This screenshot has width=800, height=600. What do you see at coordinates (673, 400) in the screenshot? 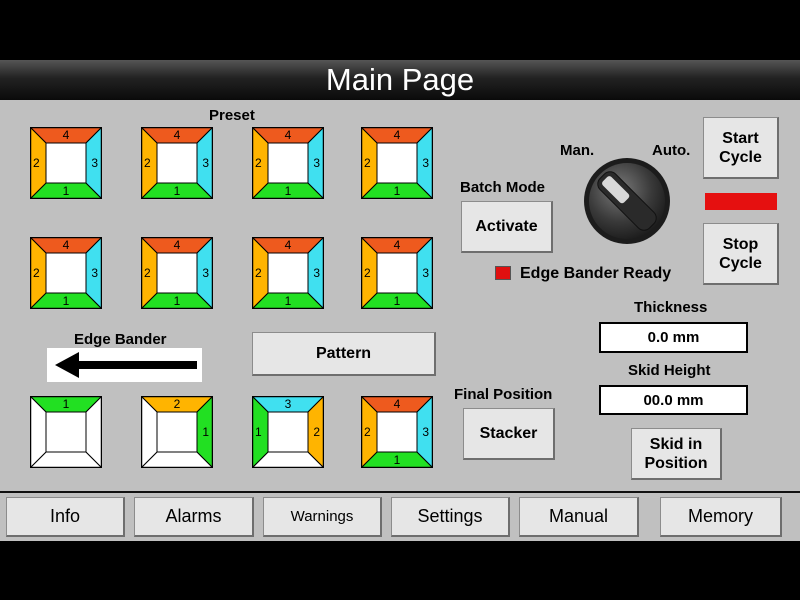
I see `skid-height-field: 00.0 mm` at bounding box center [673, 400].